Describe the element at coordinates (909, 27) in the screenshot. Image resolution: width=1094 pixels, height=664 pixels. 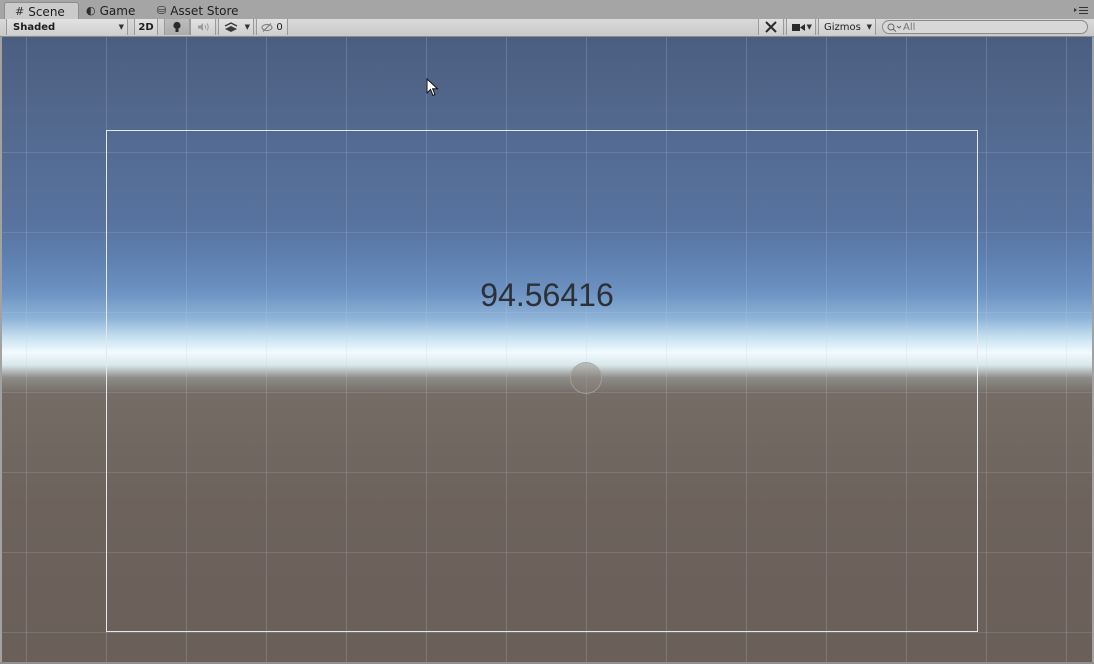
I see `search-placeholder: All` at that location.